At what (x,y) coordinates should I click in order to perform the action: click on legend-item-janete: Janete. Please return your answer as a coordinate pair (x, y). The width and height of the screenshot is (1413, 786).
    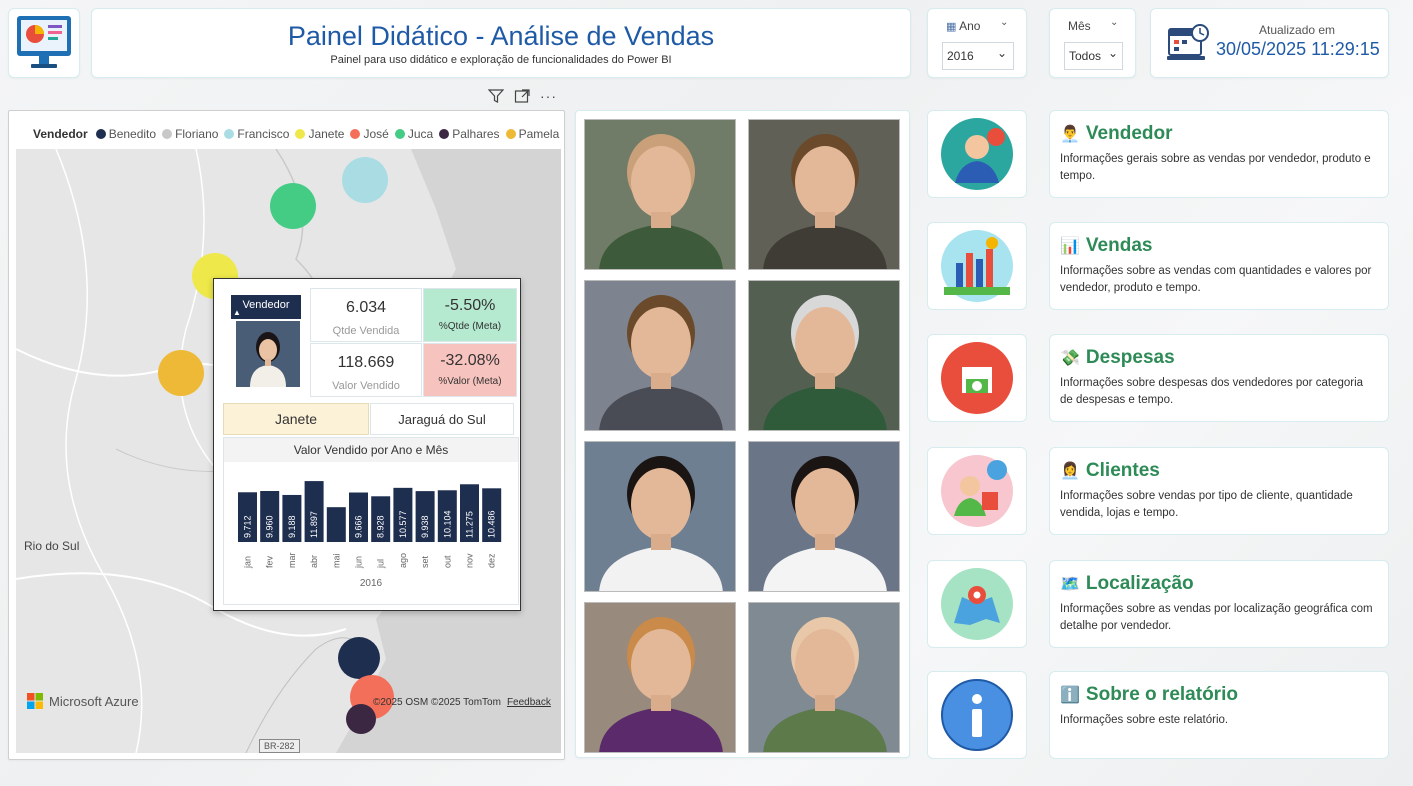
    Looking at the image, I should click on (319, 134).